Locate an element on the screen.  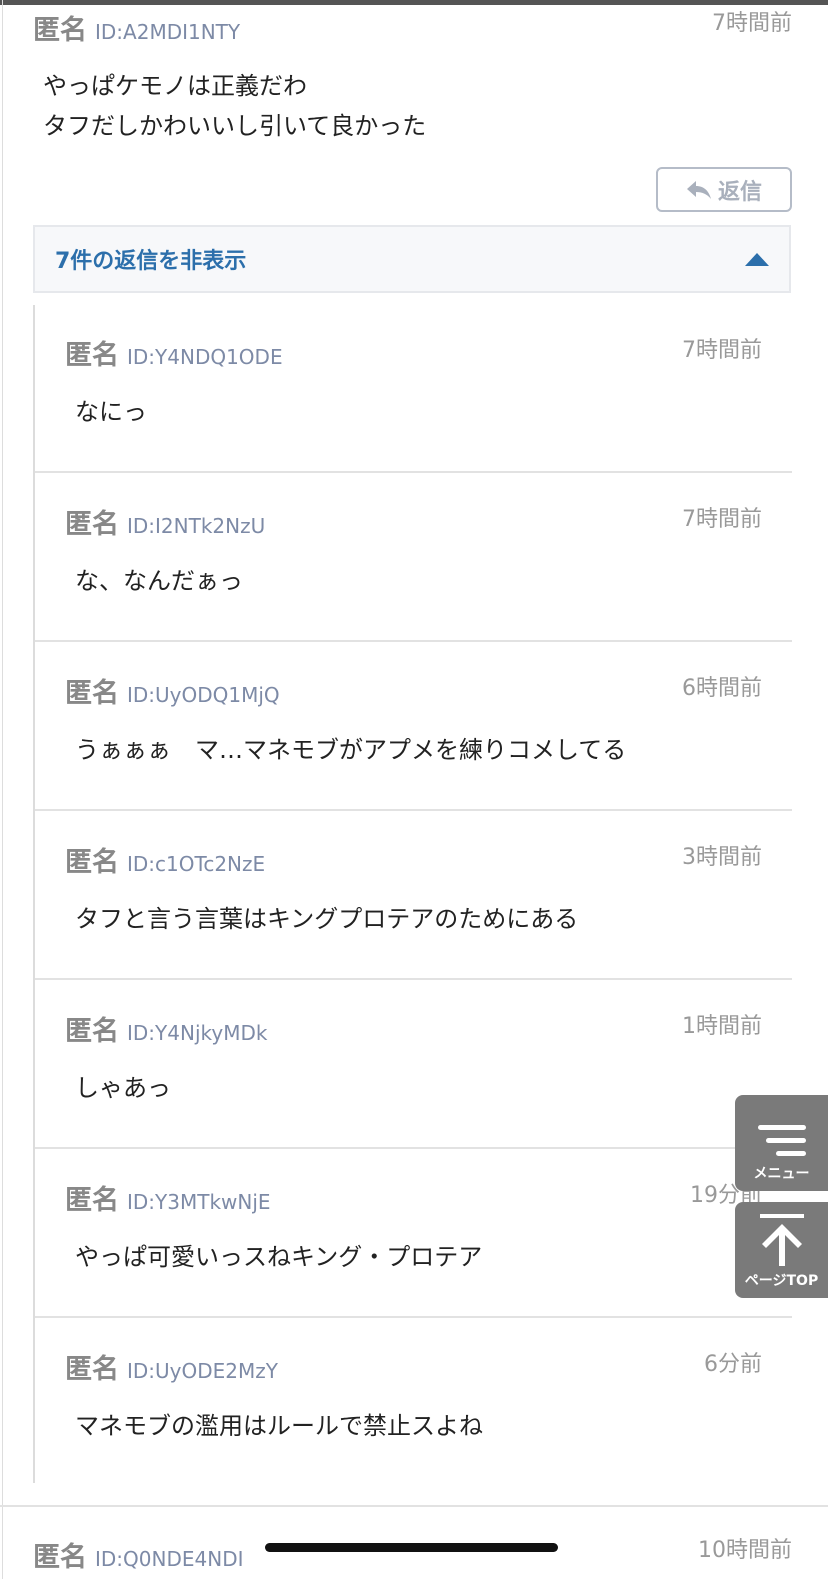
comment-divider is located at coordinates (414, 1506).